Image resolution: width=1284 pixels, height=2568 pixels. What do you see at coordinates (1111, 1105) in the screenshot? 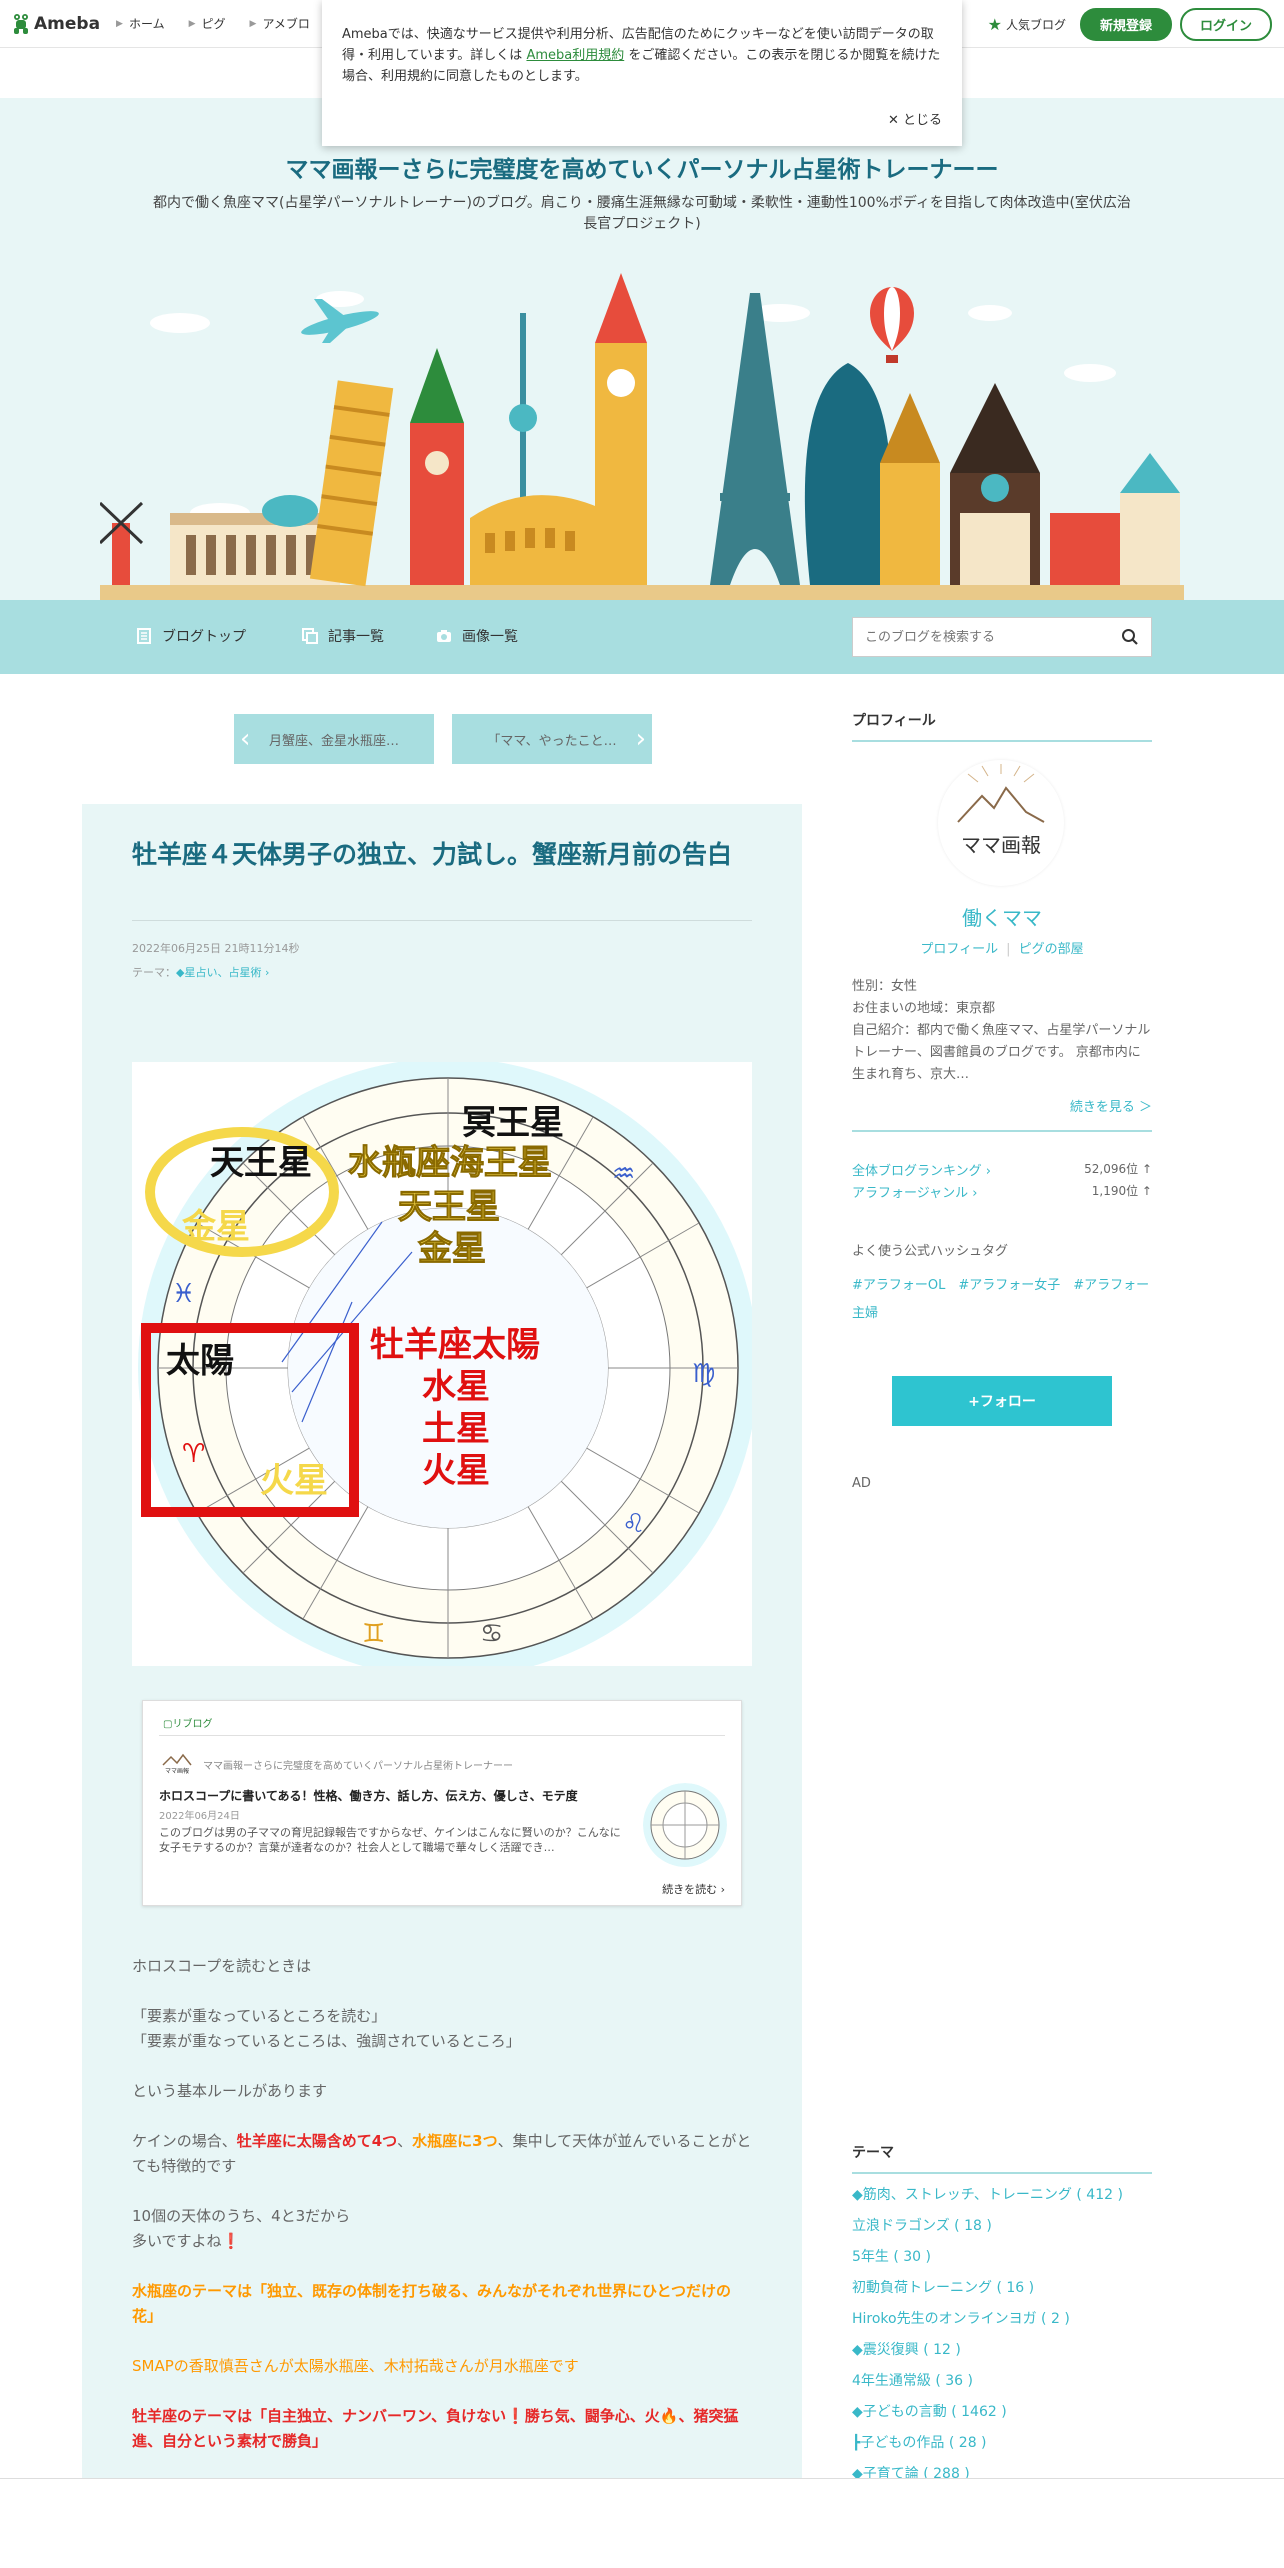
I see `profile-read-more-link: 続きを見る ＞` at bounding box center [1111, 1105].